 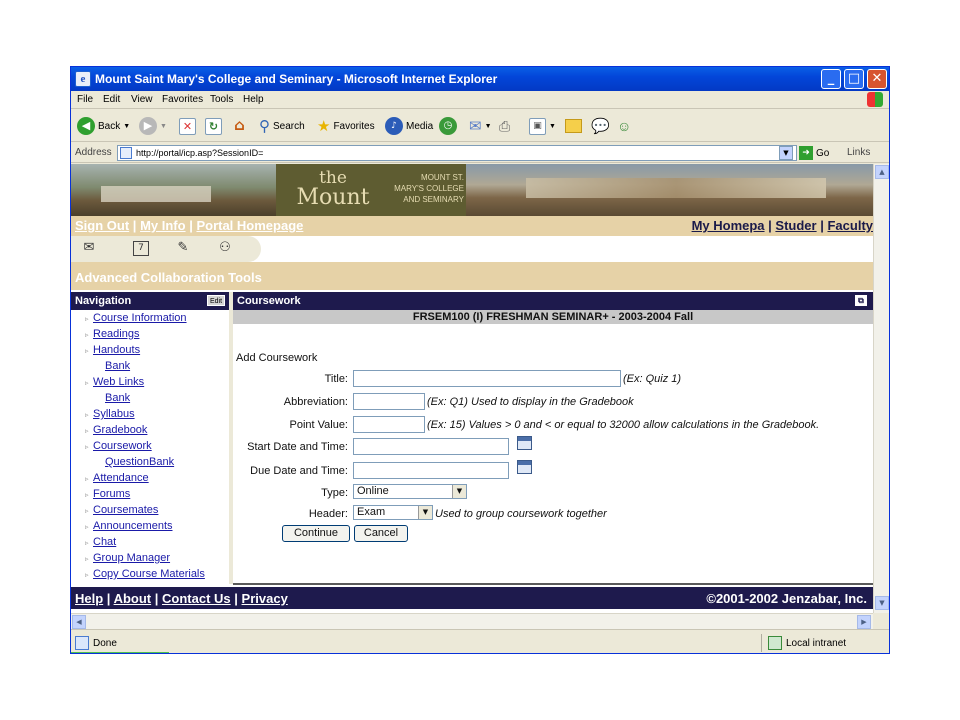 What do you see at coordinates (410, 491) in the screenshot?
I see `type-select: Online ▼` at bounding box center [410, 491].